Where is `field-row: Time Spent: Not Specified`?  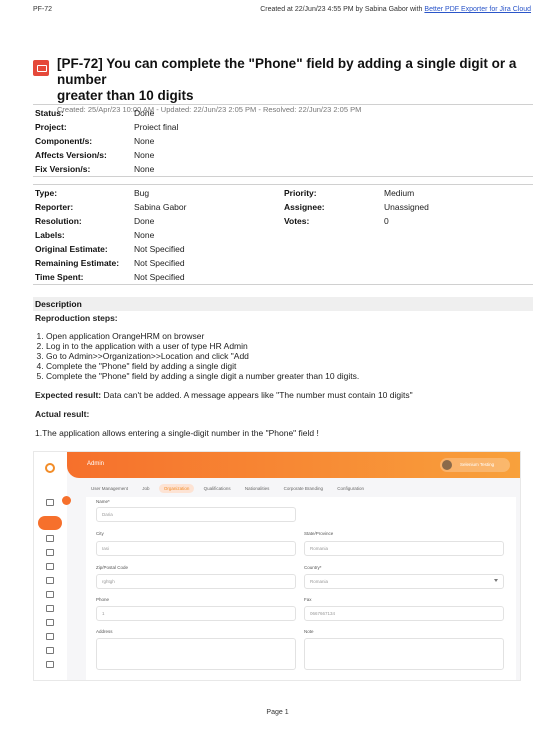
field-row: Time Spent: Not Specified is located at coordinates (283, 277).